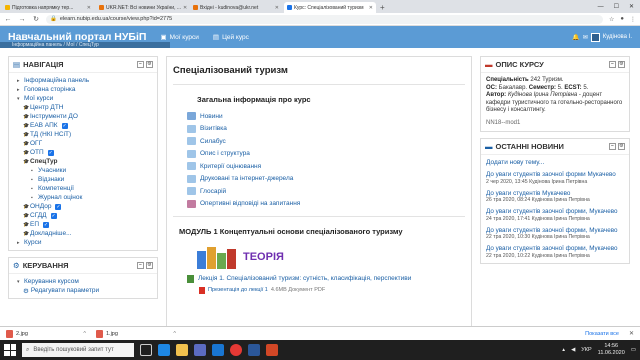 This screenshot has width=640, height=360. What do you see at coordinates (146, 350) in the screenshot?
I see `task-view-icon` at bounding box center [146, 350].